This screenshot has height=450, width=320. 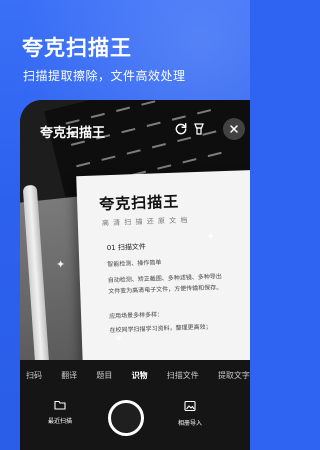 What do you see at coordinates (140, 376) in the screenshot?
I see `mode-identify-object: 识物` at bounding box center [140, 376].